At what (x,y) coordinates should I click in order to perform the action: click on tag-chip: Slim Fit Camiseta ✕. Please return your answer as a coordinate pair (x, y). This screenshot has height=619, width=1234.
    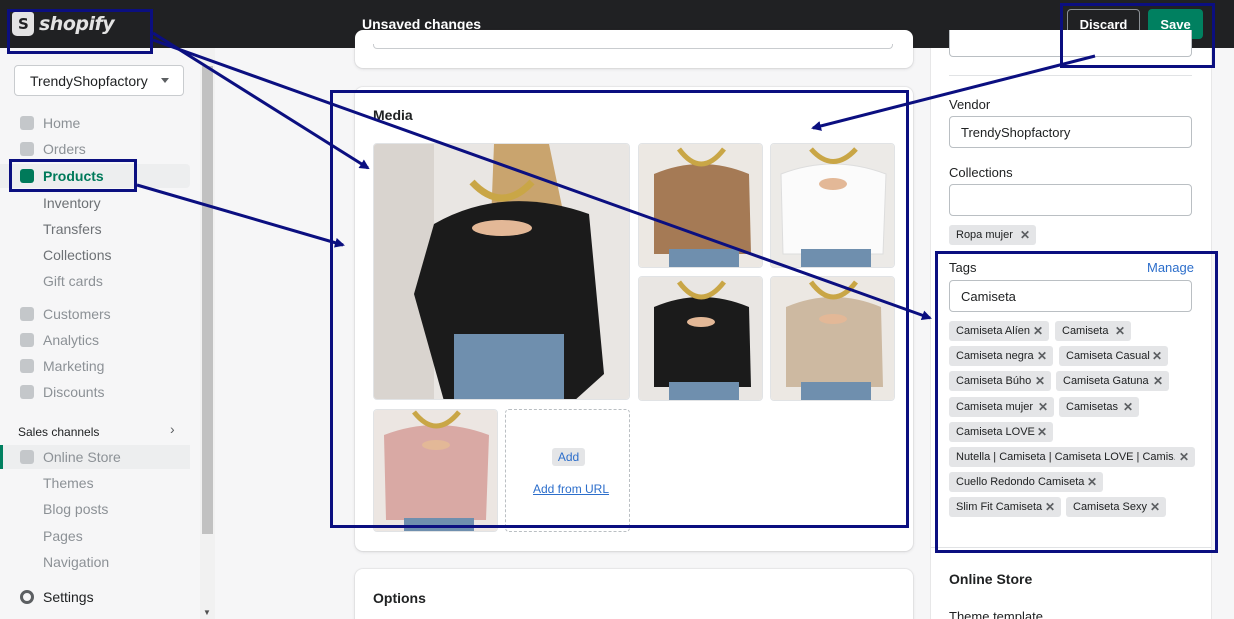
    Looking at the image, I should click on (1005, 507).